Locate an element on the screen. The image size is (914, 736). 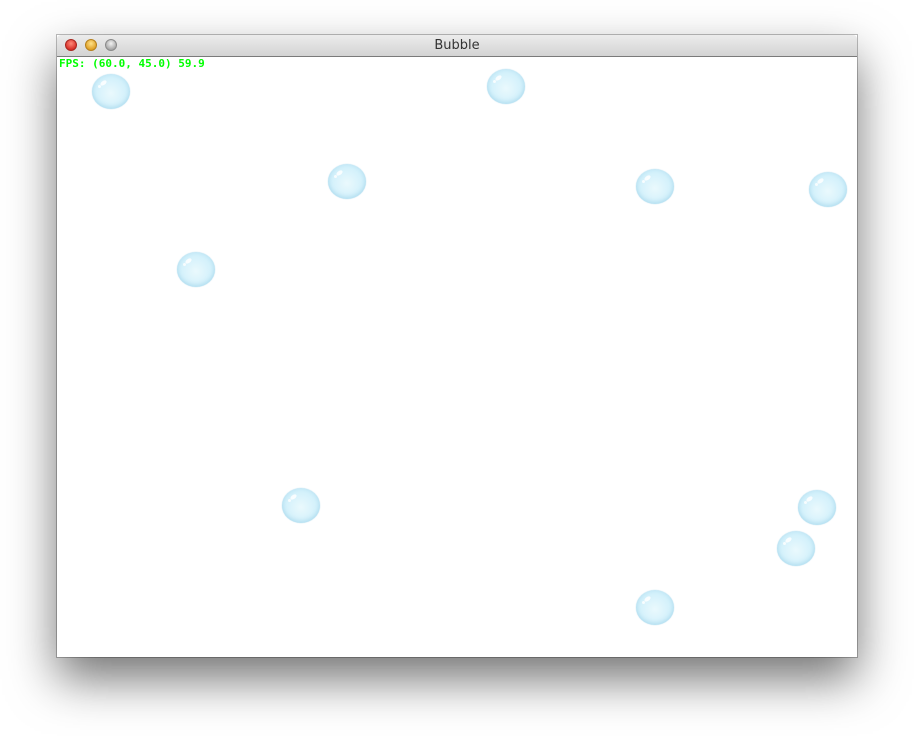
fps-counter: FPS: (60.0, 45.0) 59.9 is located at coordinates (132, 63).